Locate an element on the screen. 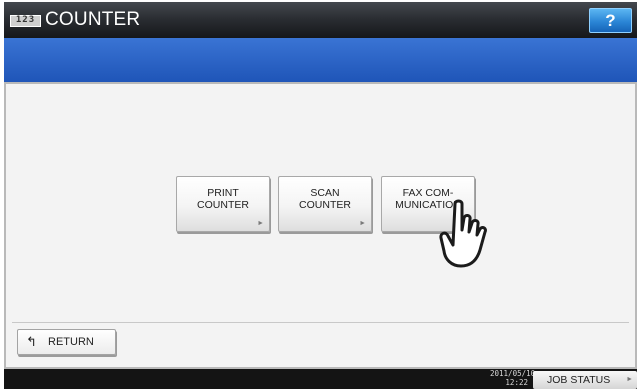 This screenshot has height=391, width=640. print-counter-button: PRINT COUNTER ► is located at coordinates (223, 204).